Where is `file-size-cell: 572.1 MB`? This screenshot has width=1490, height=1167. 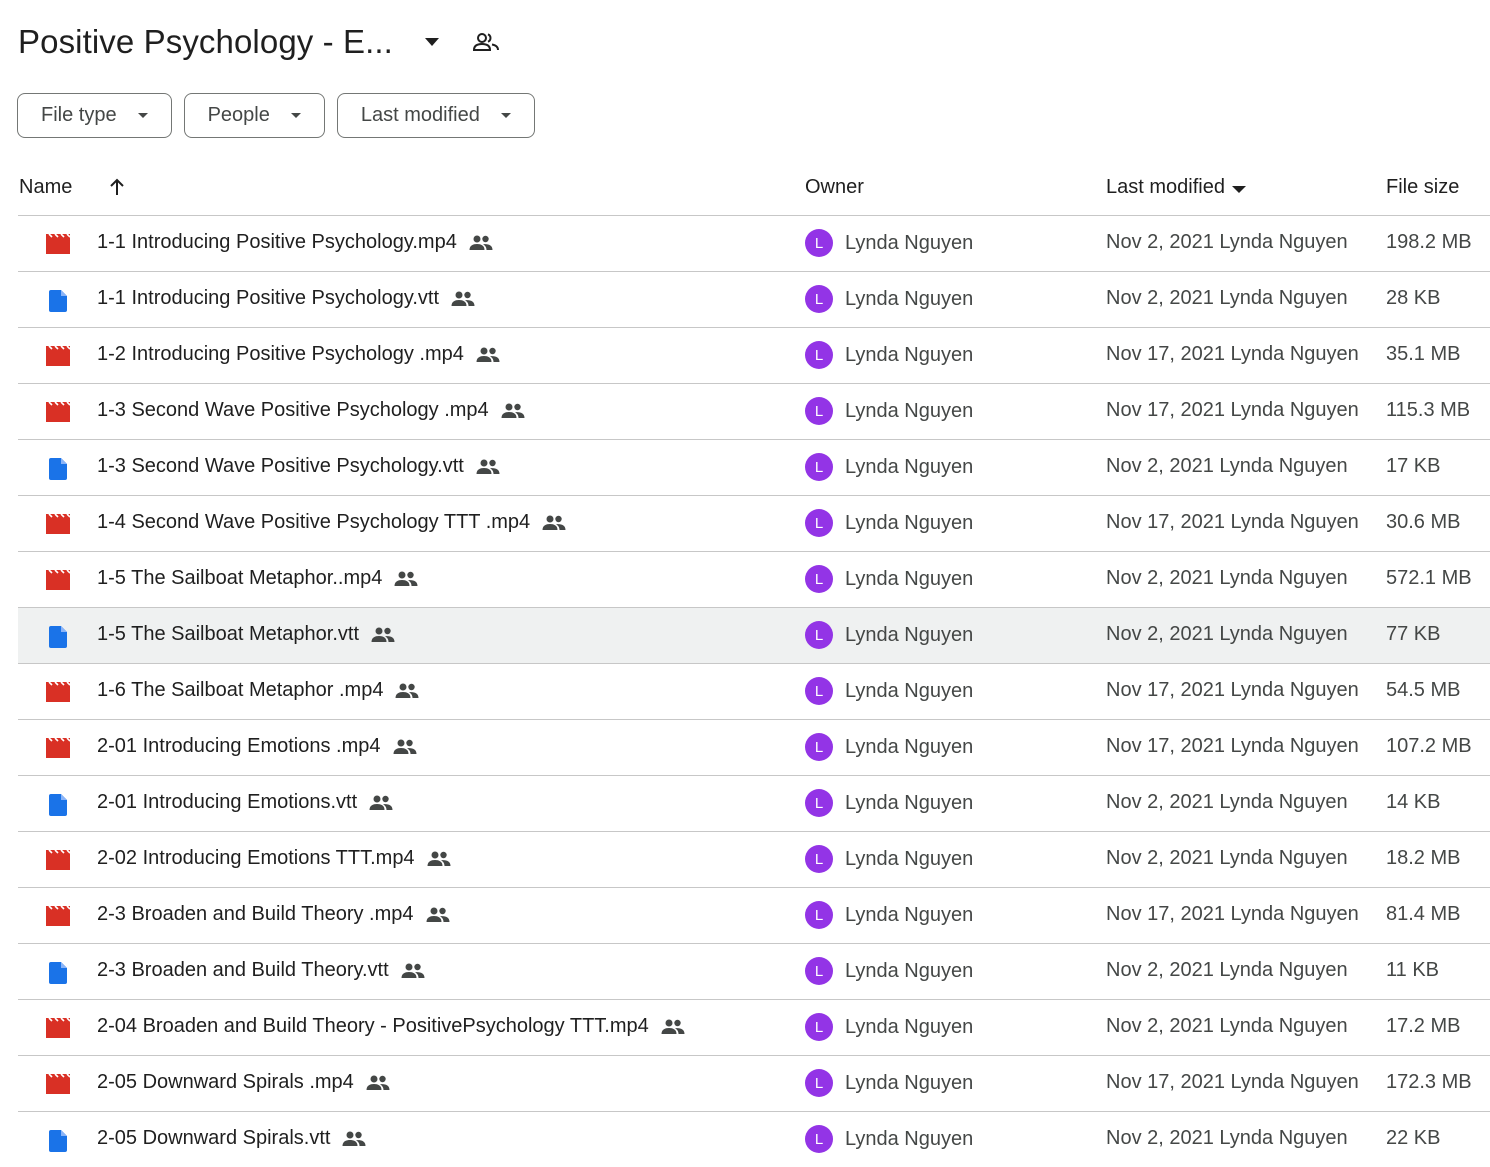 file-size-cell: 572.1 MB is located at coordinates (1429, 578).